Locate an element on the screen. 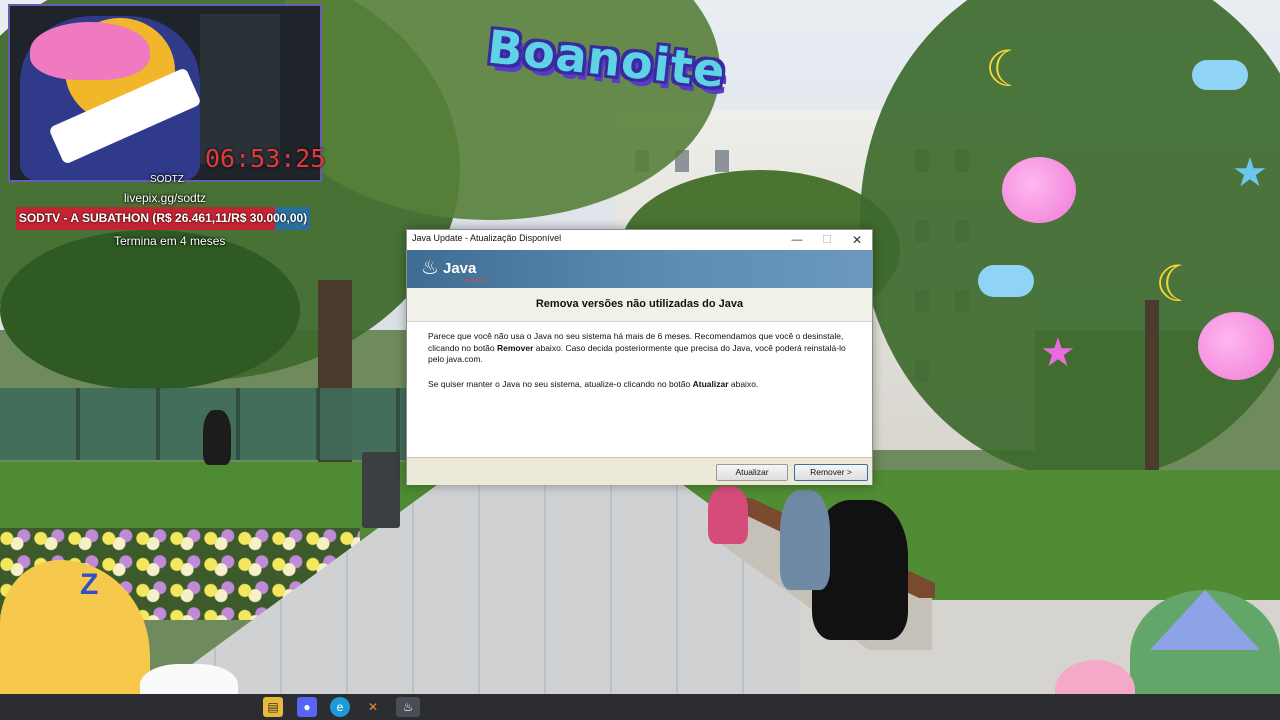  oracle-label: ORACLE is located at coordinates (475, 281).